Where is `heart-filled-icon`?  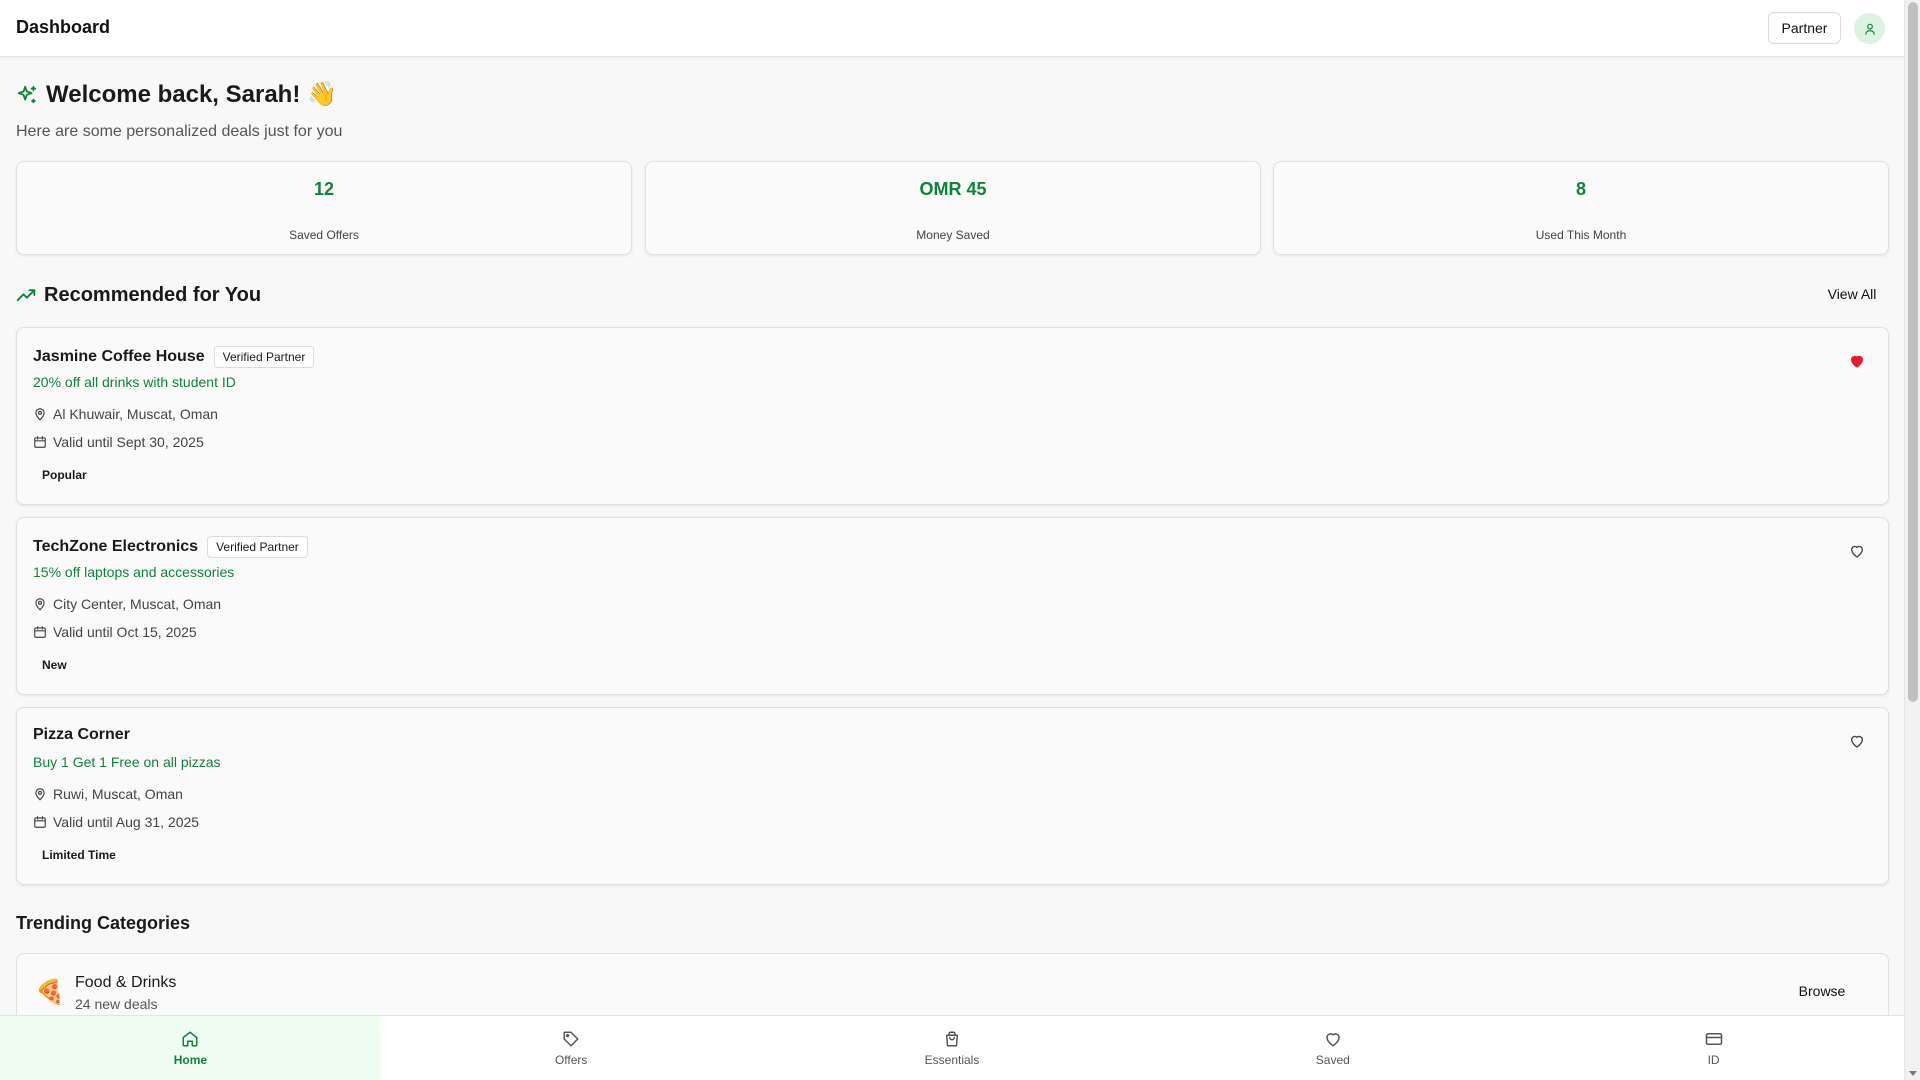 heart-filled-icon is located at coordinates (1857, 361).